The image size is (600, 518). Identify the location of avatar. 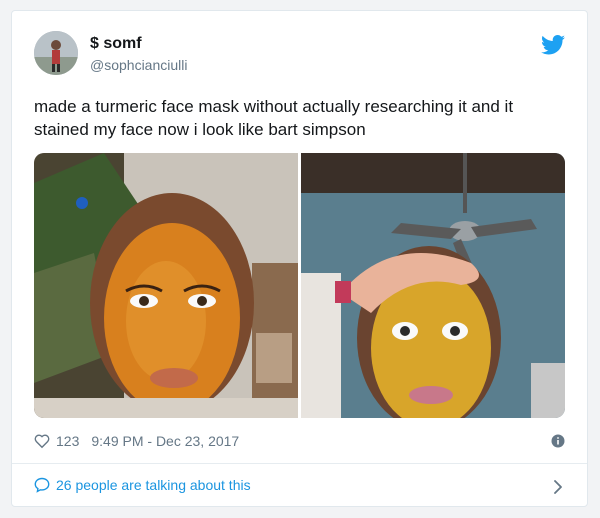
(56, 53).